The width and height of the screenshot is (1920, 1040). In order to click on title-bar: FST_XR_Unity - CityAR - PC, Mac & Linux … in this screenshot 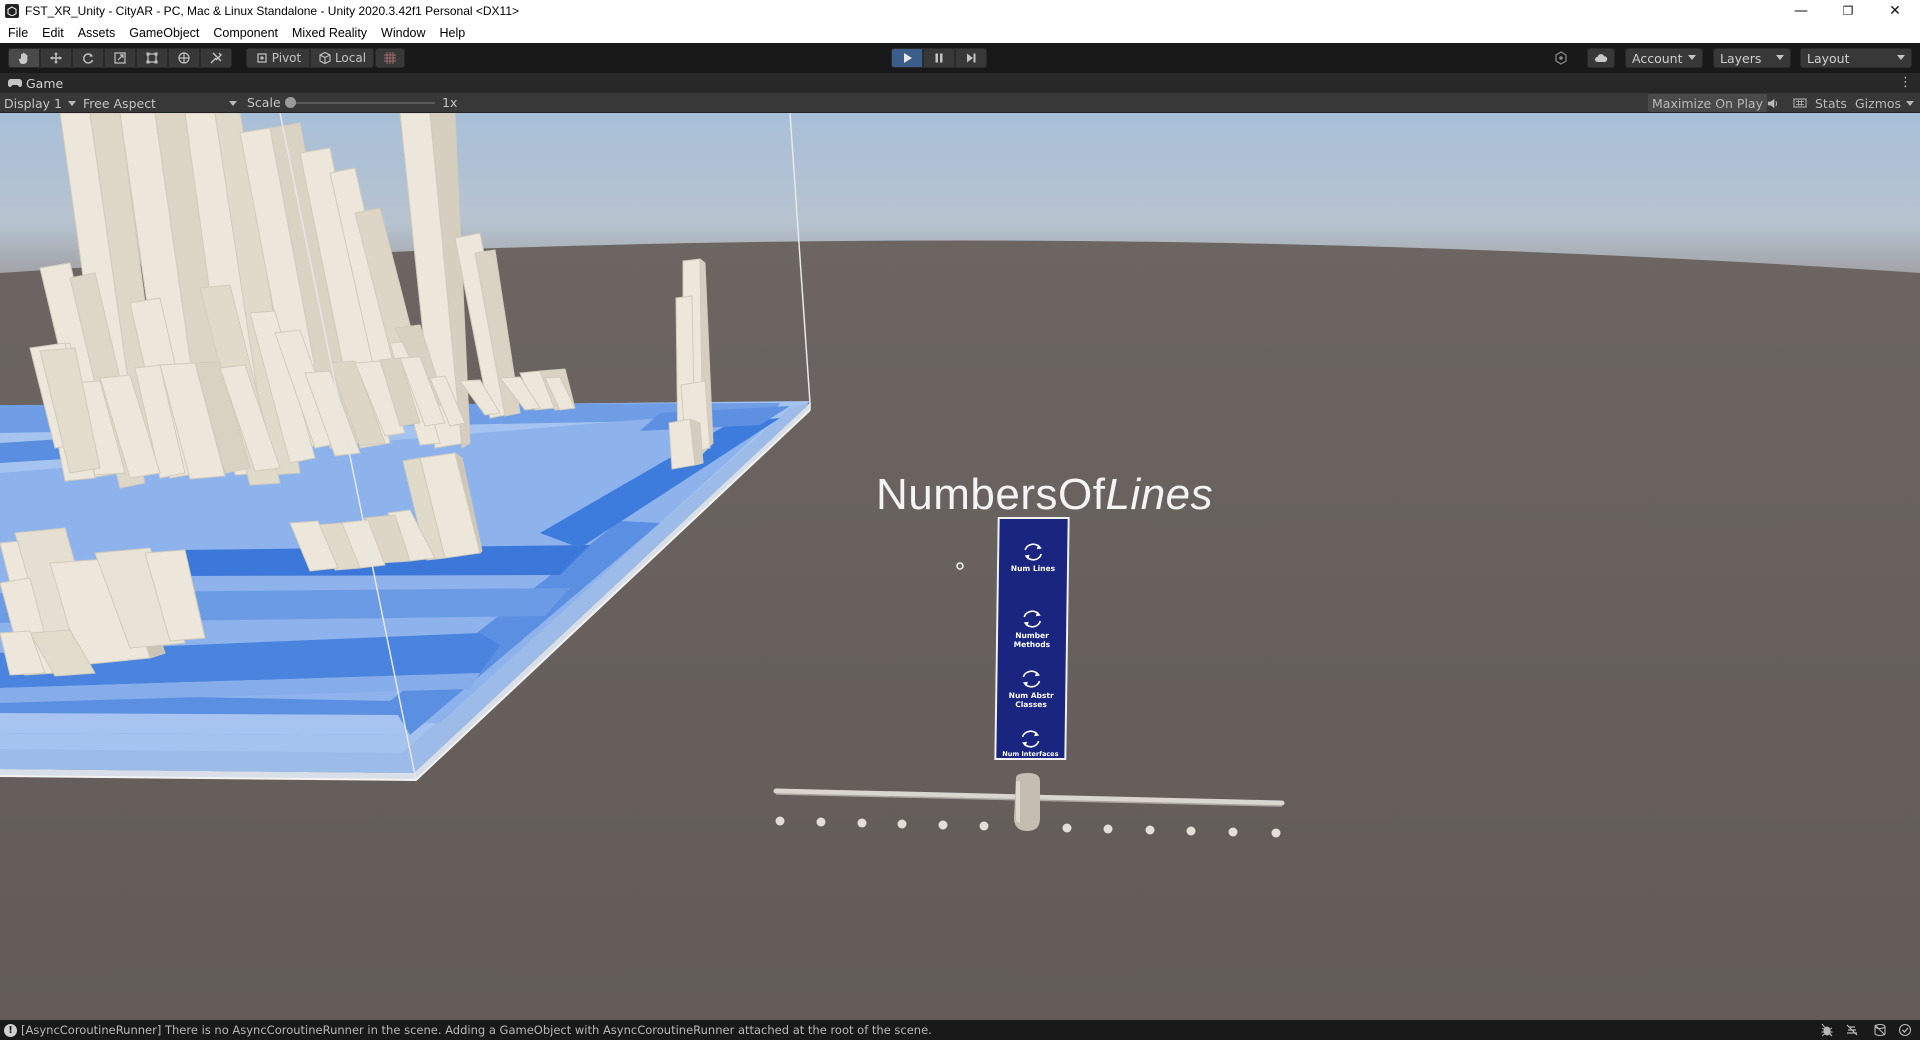, I will do `click(960, 11)`.